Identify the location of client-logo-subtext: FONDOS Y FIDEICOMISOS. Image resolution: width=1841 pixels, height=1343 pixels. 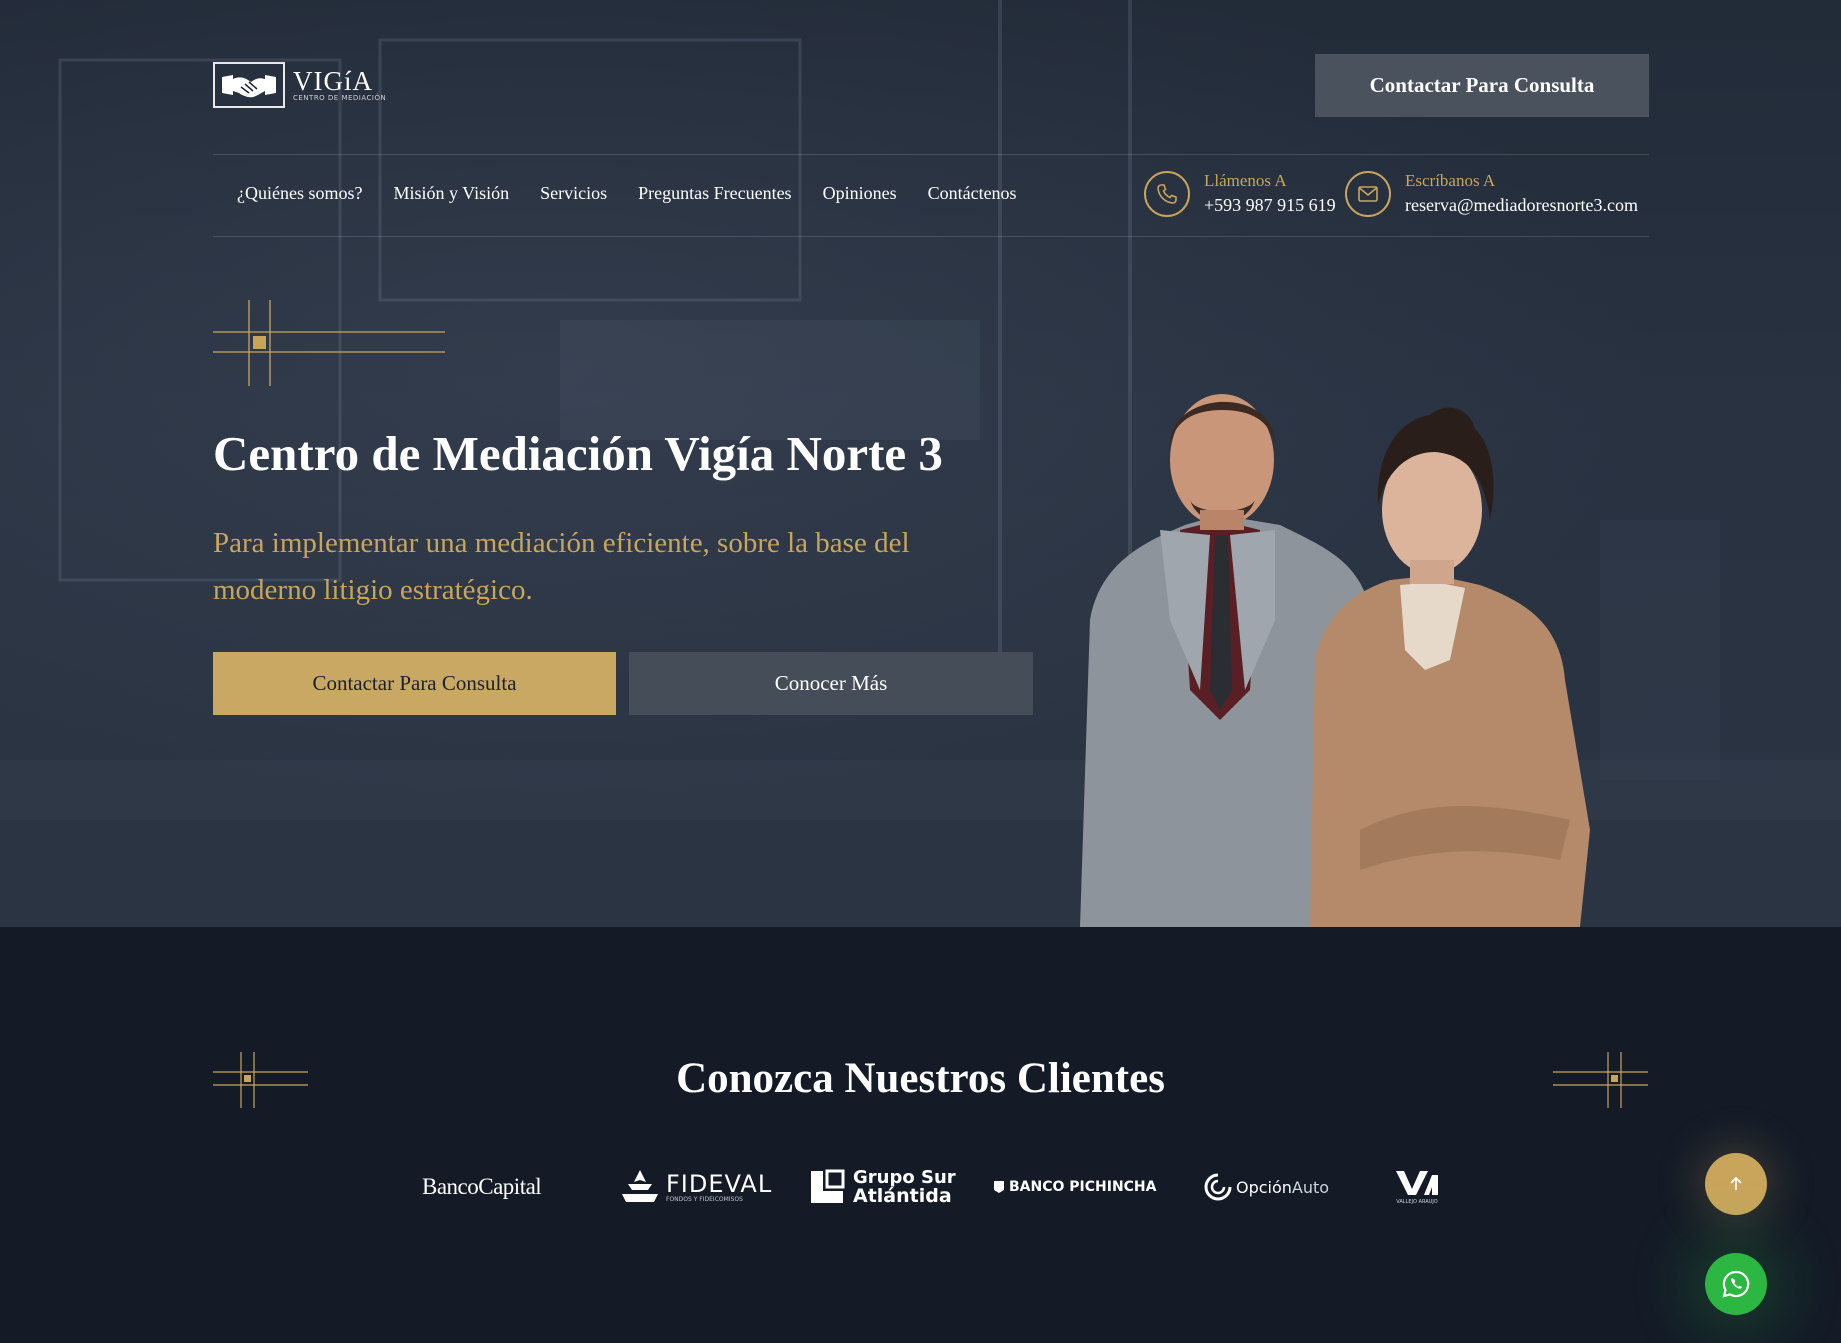
(704, 1199).